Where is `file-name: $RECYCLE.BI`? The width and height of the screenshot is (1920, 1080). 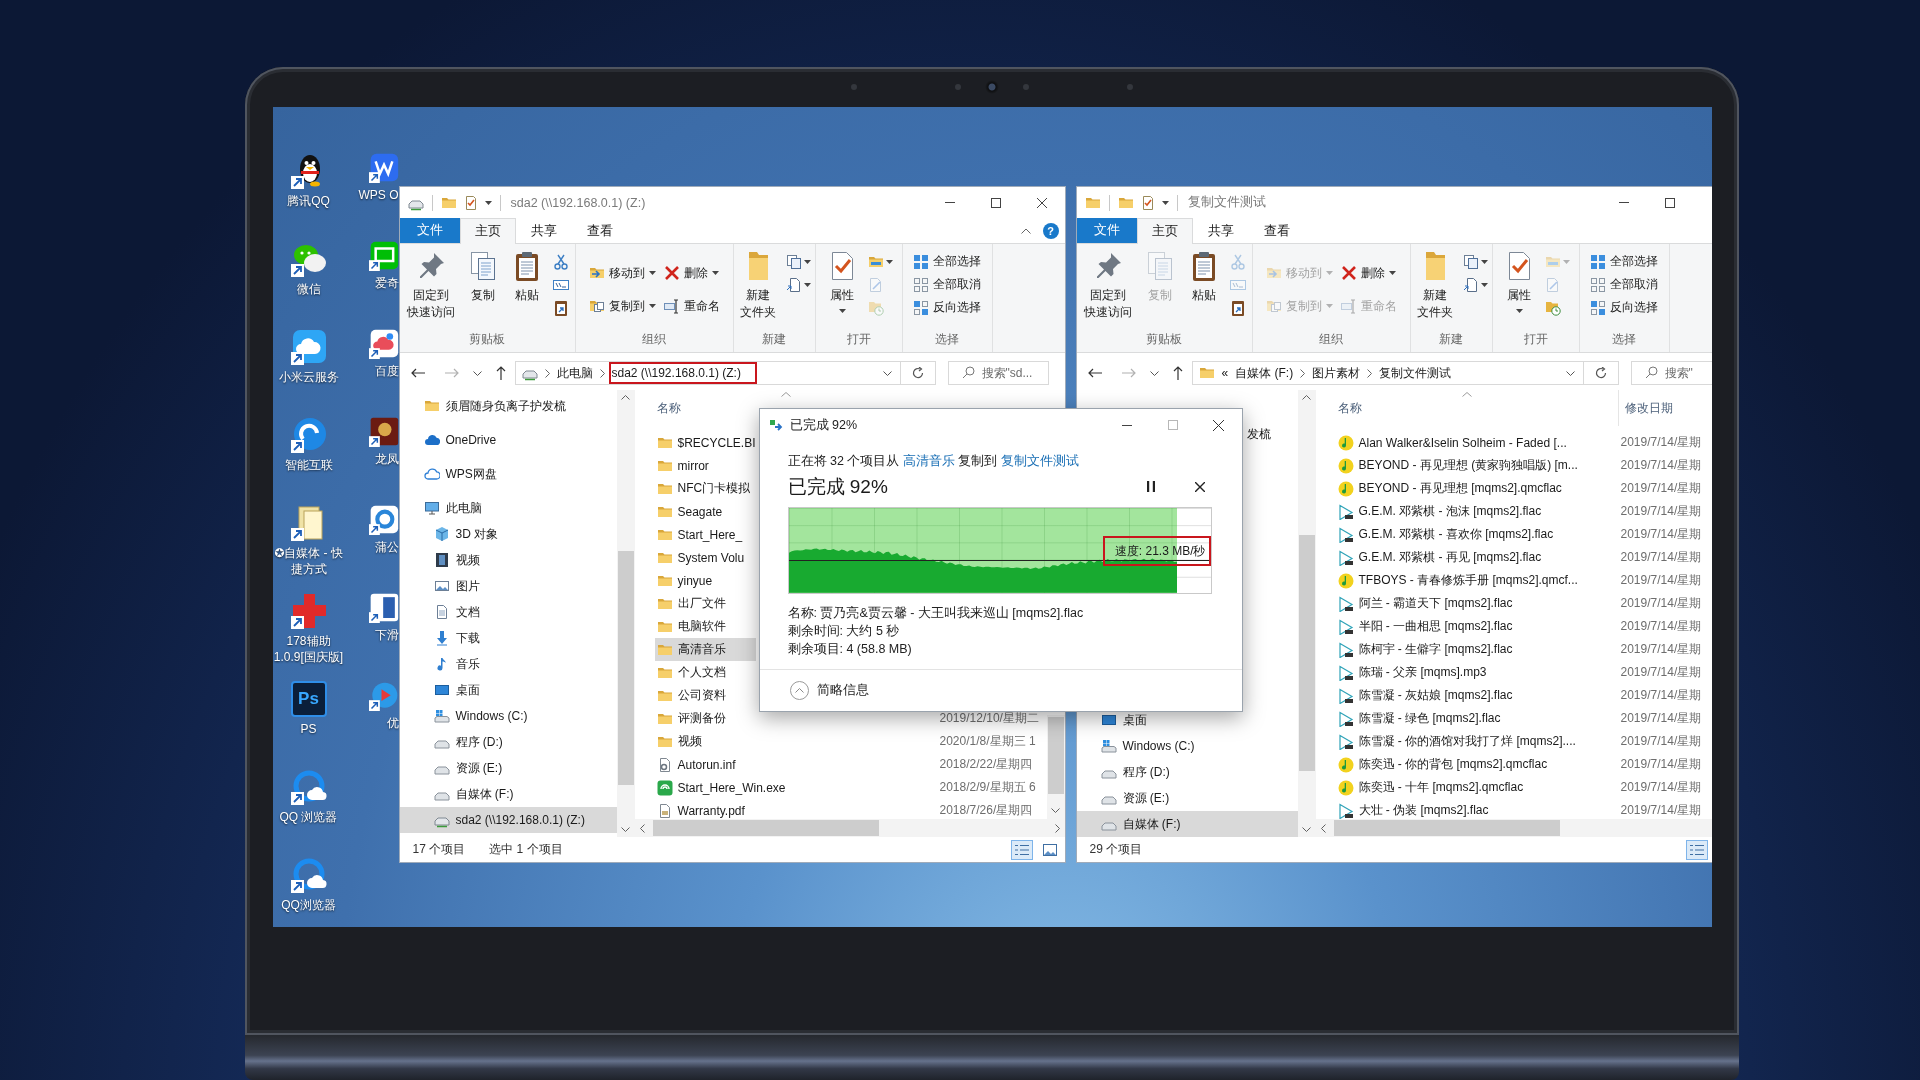
file-name: $RECYCLE.BI is located at coordinates (716, 442).